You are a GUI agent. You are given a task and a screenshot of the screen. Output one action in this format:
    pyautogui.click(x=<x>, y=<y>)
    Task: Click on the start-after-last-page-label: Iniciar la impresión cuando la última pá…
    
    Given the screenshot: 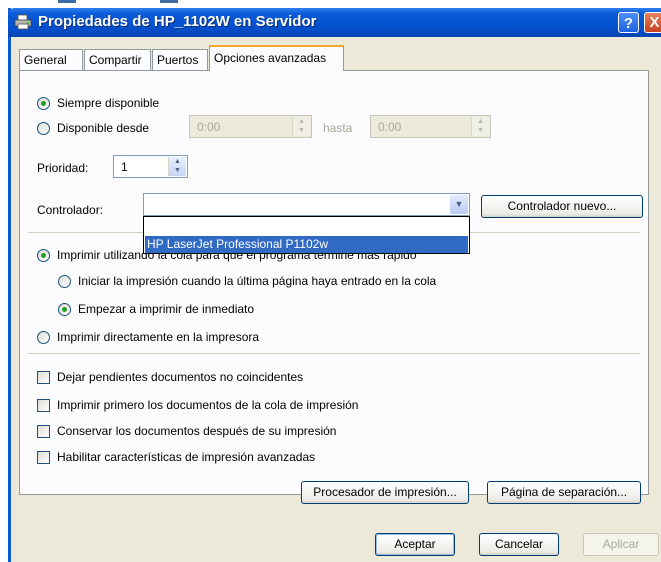 What is the action you would take?
    pyautogui.click(x=257, y=281)
    